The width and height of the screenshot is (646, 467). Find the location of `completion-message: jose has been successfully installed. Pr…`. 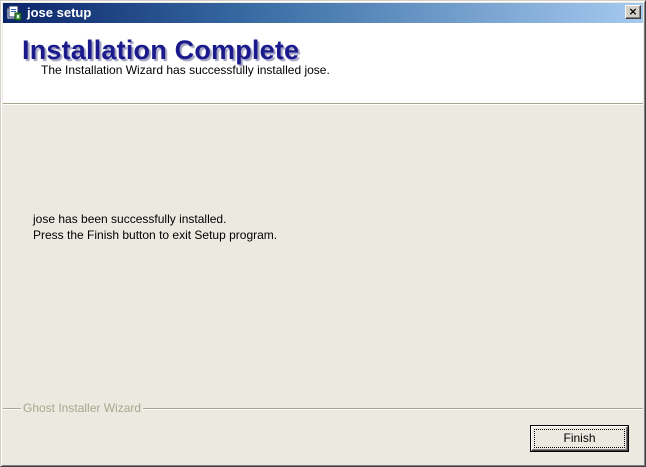

completion-message: jose has been successfully installed. Pr… is located at coordinates (155, 227).